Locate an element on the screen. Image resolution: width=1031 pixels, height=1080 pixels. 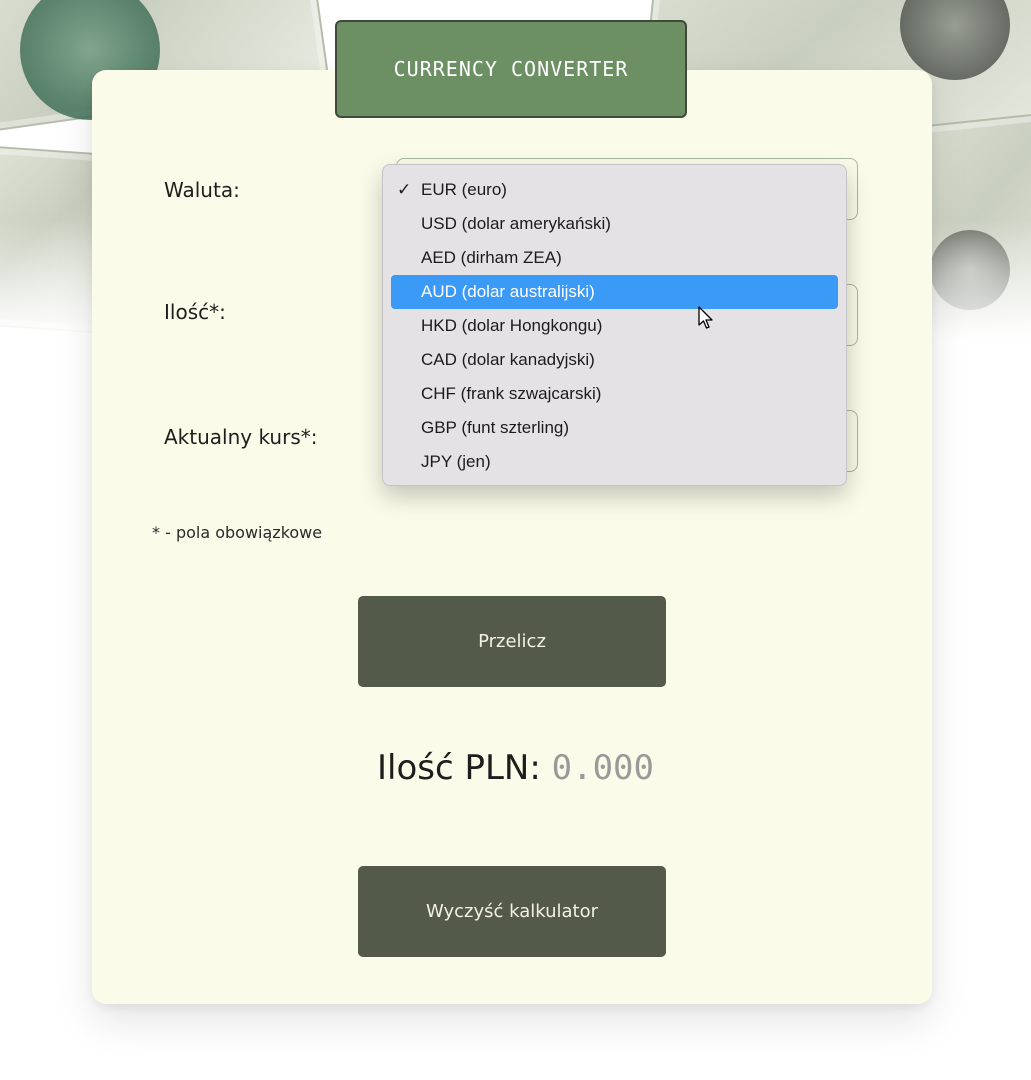
currency-option-aud: AUD (dolar australijski) is located at coordinates (614, 292).